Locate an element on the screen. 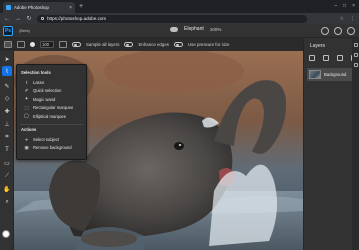  actions-heading: Actions is located at coordinates (29, 130).